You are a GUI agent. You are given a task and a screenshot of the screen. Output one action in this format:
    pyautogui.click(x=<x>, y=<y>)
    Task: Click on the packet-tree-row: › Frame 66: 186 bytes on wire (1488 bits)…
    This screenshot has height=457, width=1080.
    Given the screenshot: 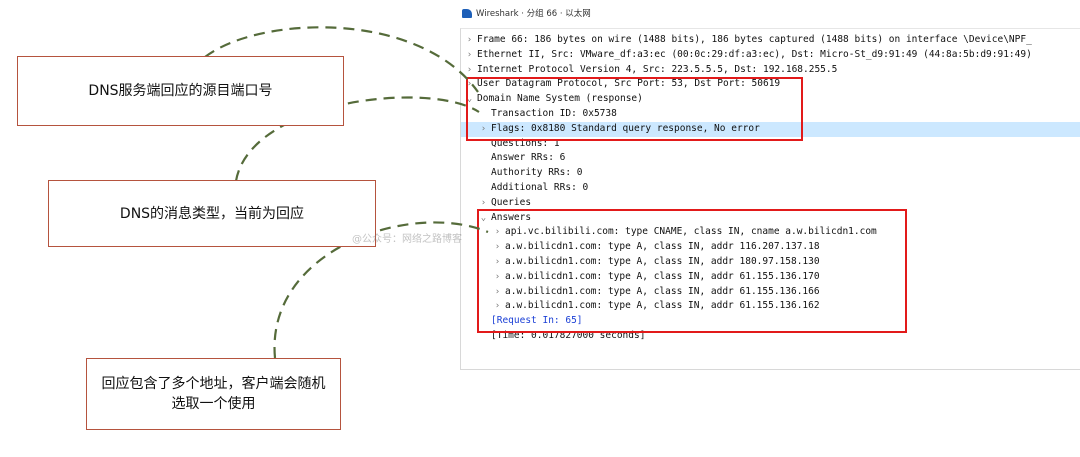 What is the action you would take?
    pyautogui.click(x=770, y=40)
    